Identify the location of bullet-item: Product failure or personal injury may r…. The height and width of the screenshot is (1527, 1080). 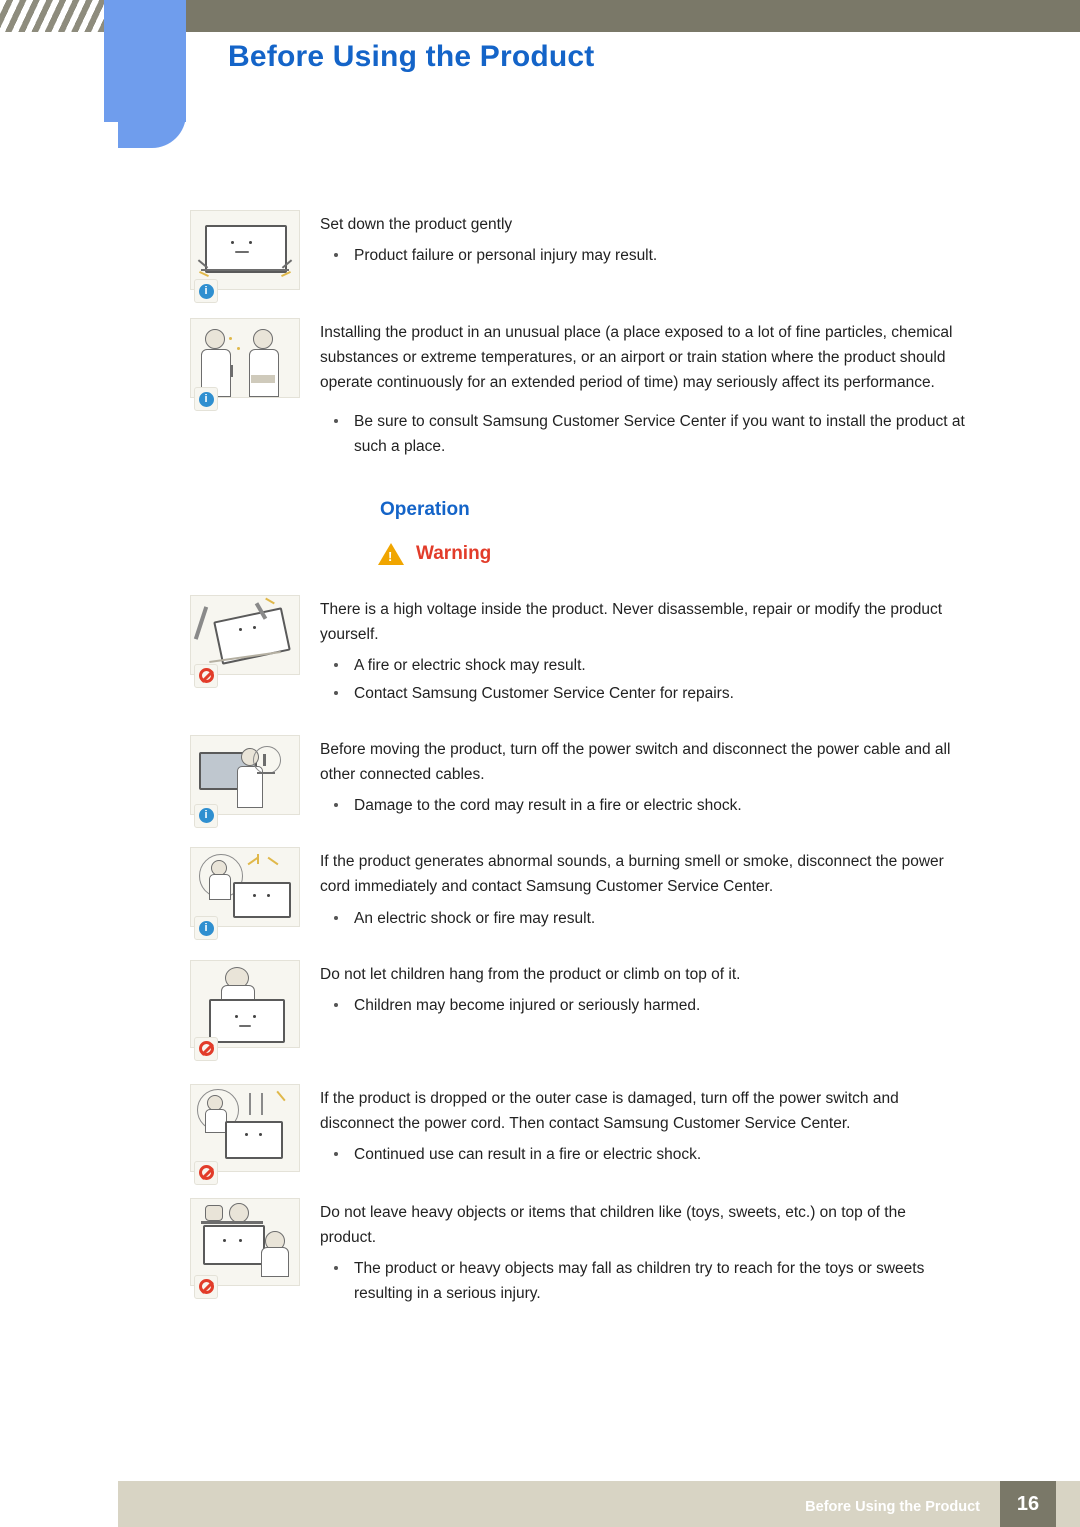
(642, 255).